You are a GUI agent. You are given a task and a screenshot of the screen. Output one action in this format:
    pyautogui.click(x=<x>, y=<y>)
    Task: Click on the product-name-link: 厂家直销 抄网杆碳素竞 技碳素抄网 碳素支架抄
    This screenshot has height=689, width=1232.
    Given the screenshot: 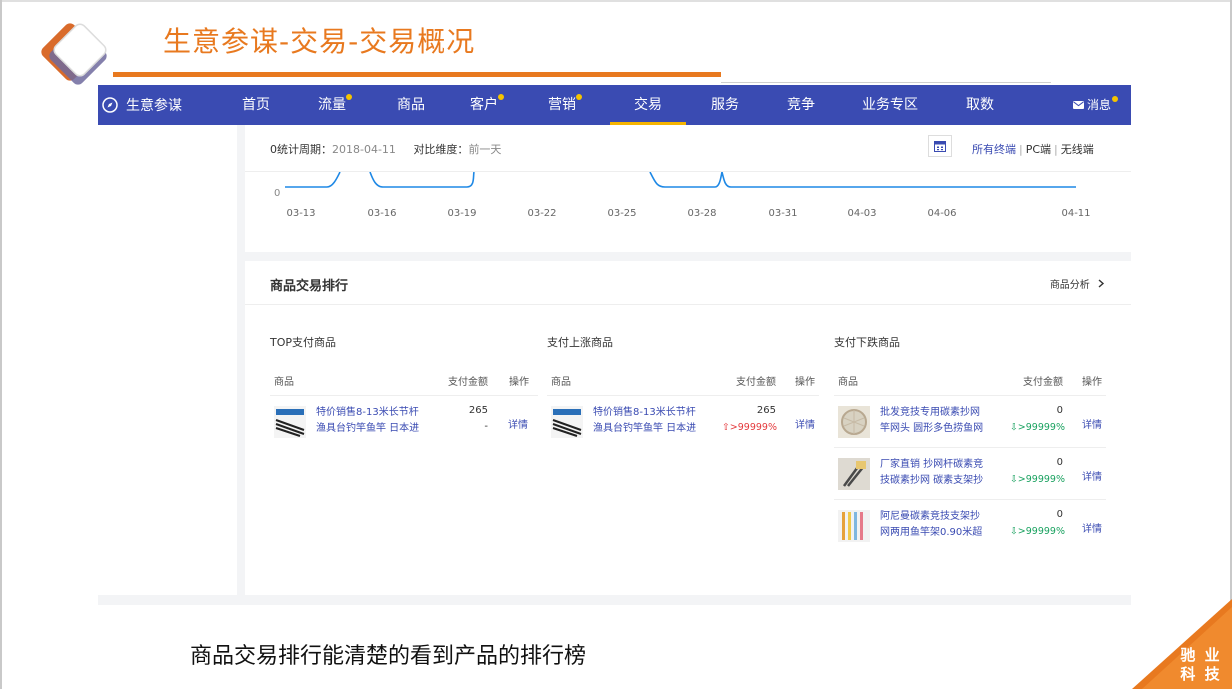 What is the action you would take?
    pyautogui.click(x=939, y=473)
    